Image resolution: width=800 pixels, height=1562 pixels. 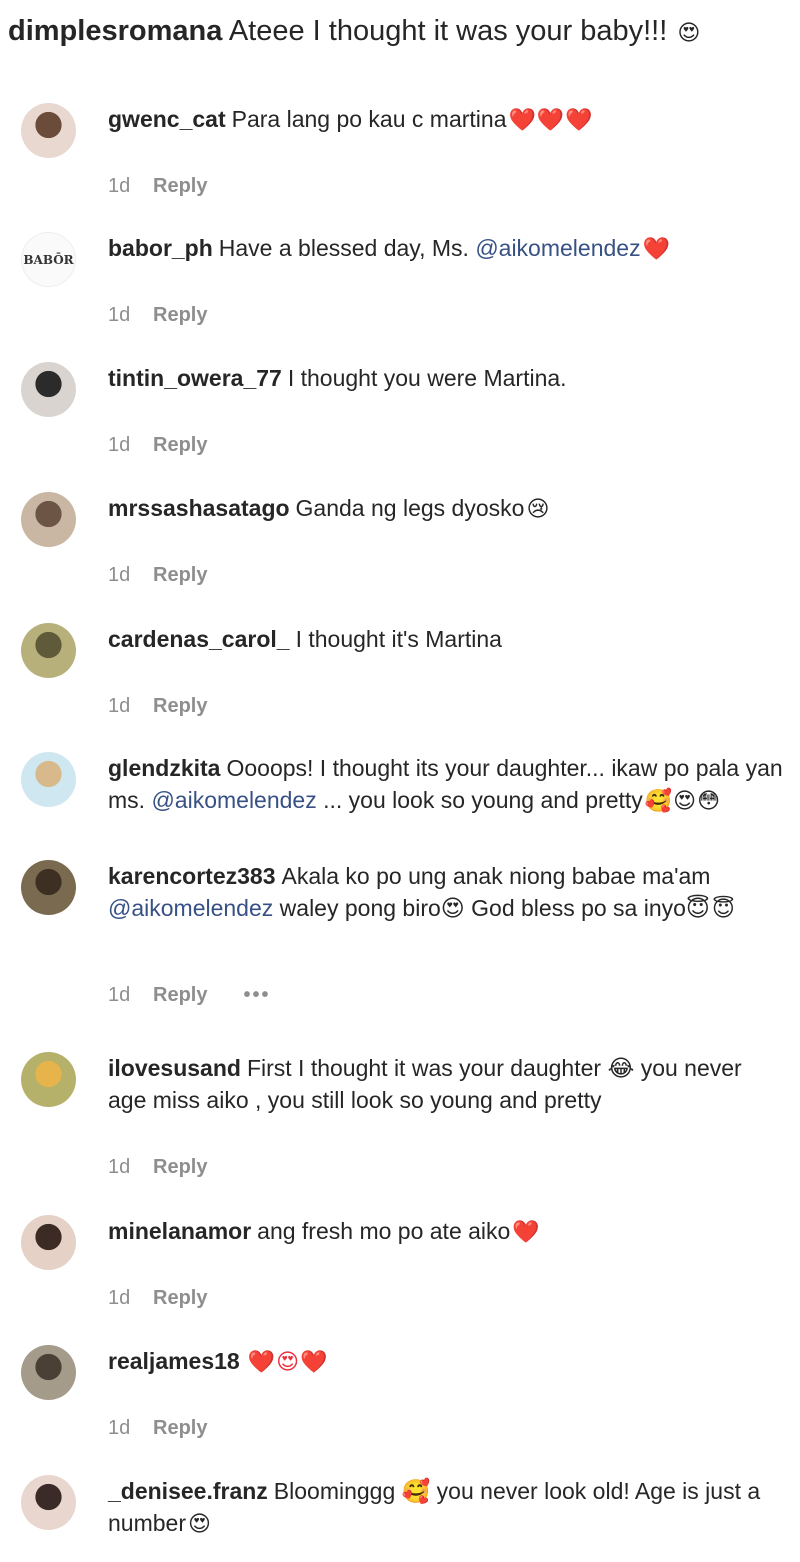 I want to click on comment-body: mrssashasatago Ganda ng legs dyosko😢, so click(x=447, y=508).